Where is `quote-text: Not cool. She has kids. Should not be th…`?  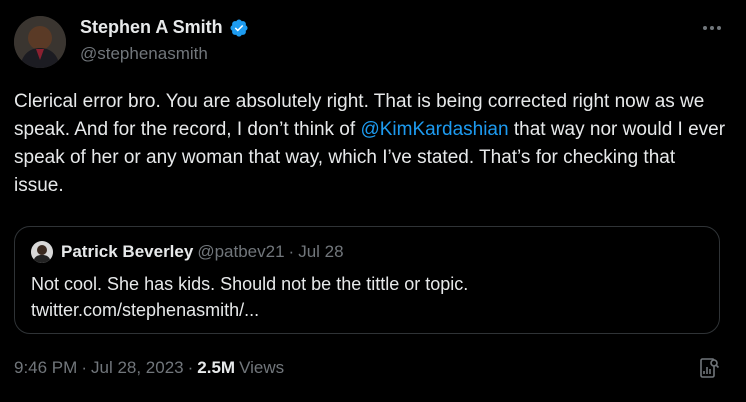
quote-text: Not cool. She has kids. Should not be th… is located at coordinates (361, 297).